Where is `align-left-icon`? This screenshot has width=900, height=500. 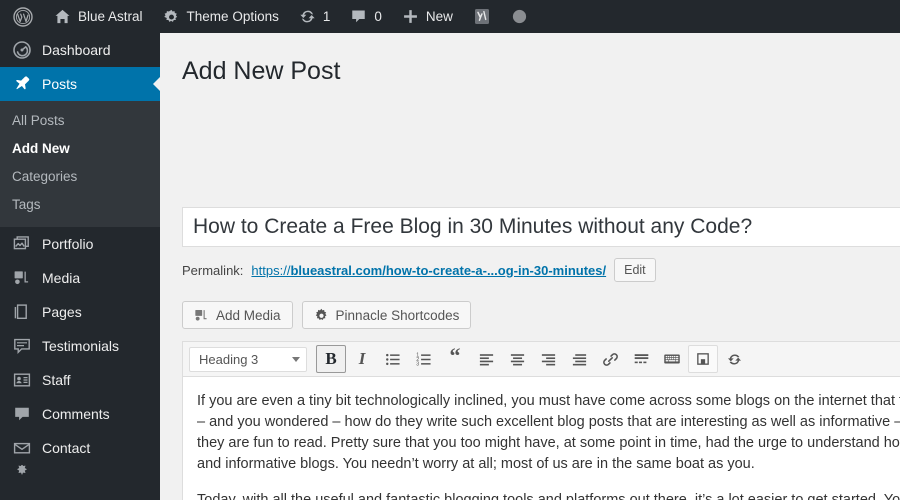 align-left-icon is located at coordinates (486, 359).